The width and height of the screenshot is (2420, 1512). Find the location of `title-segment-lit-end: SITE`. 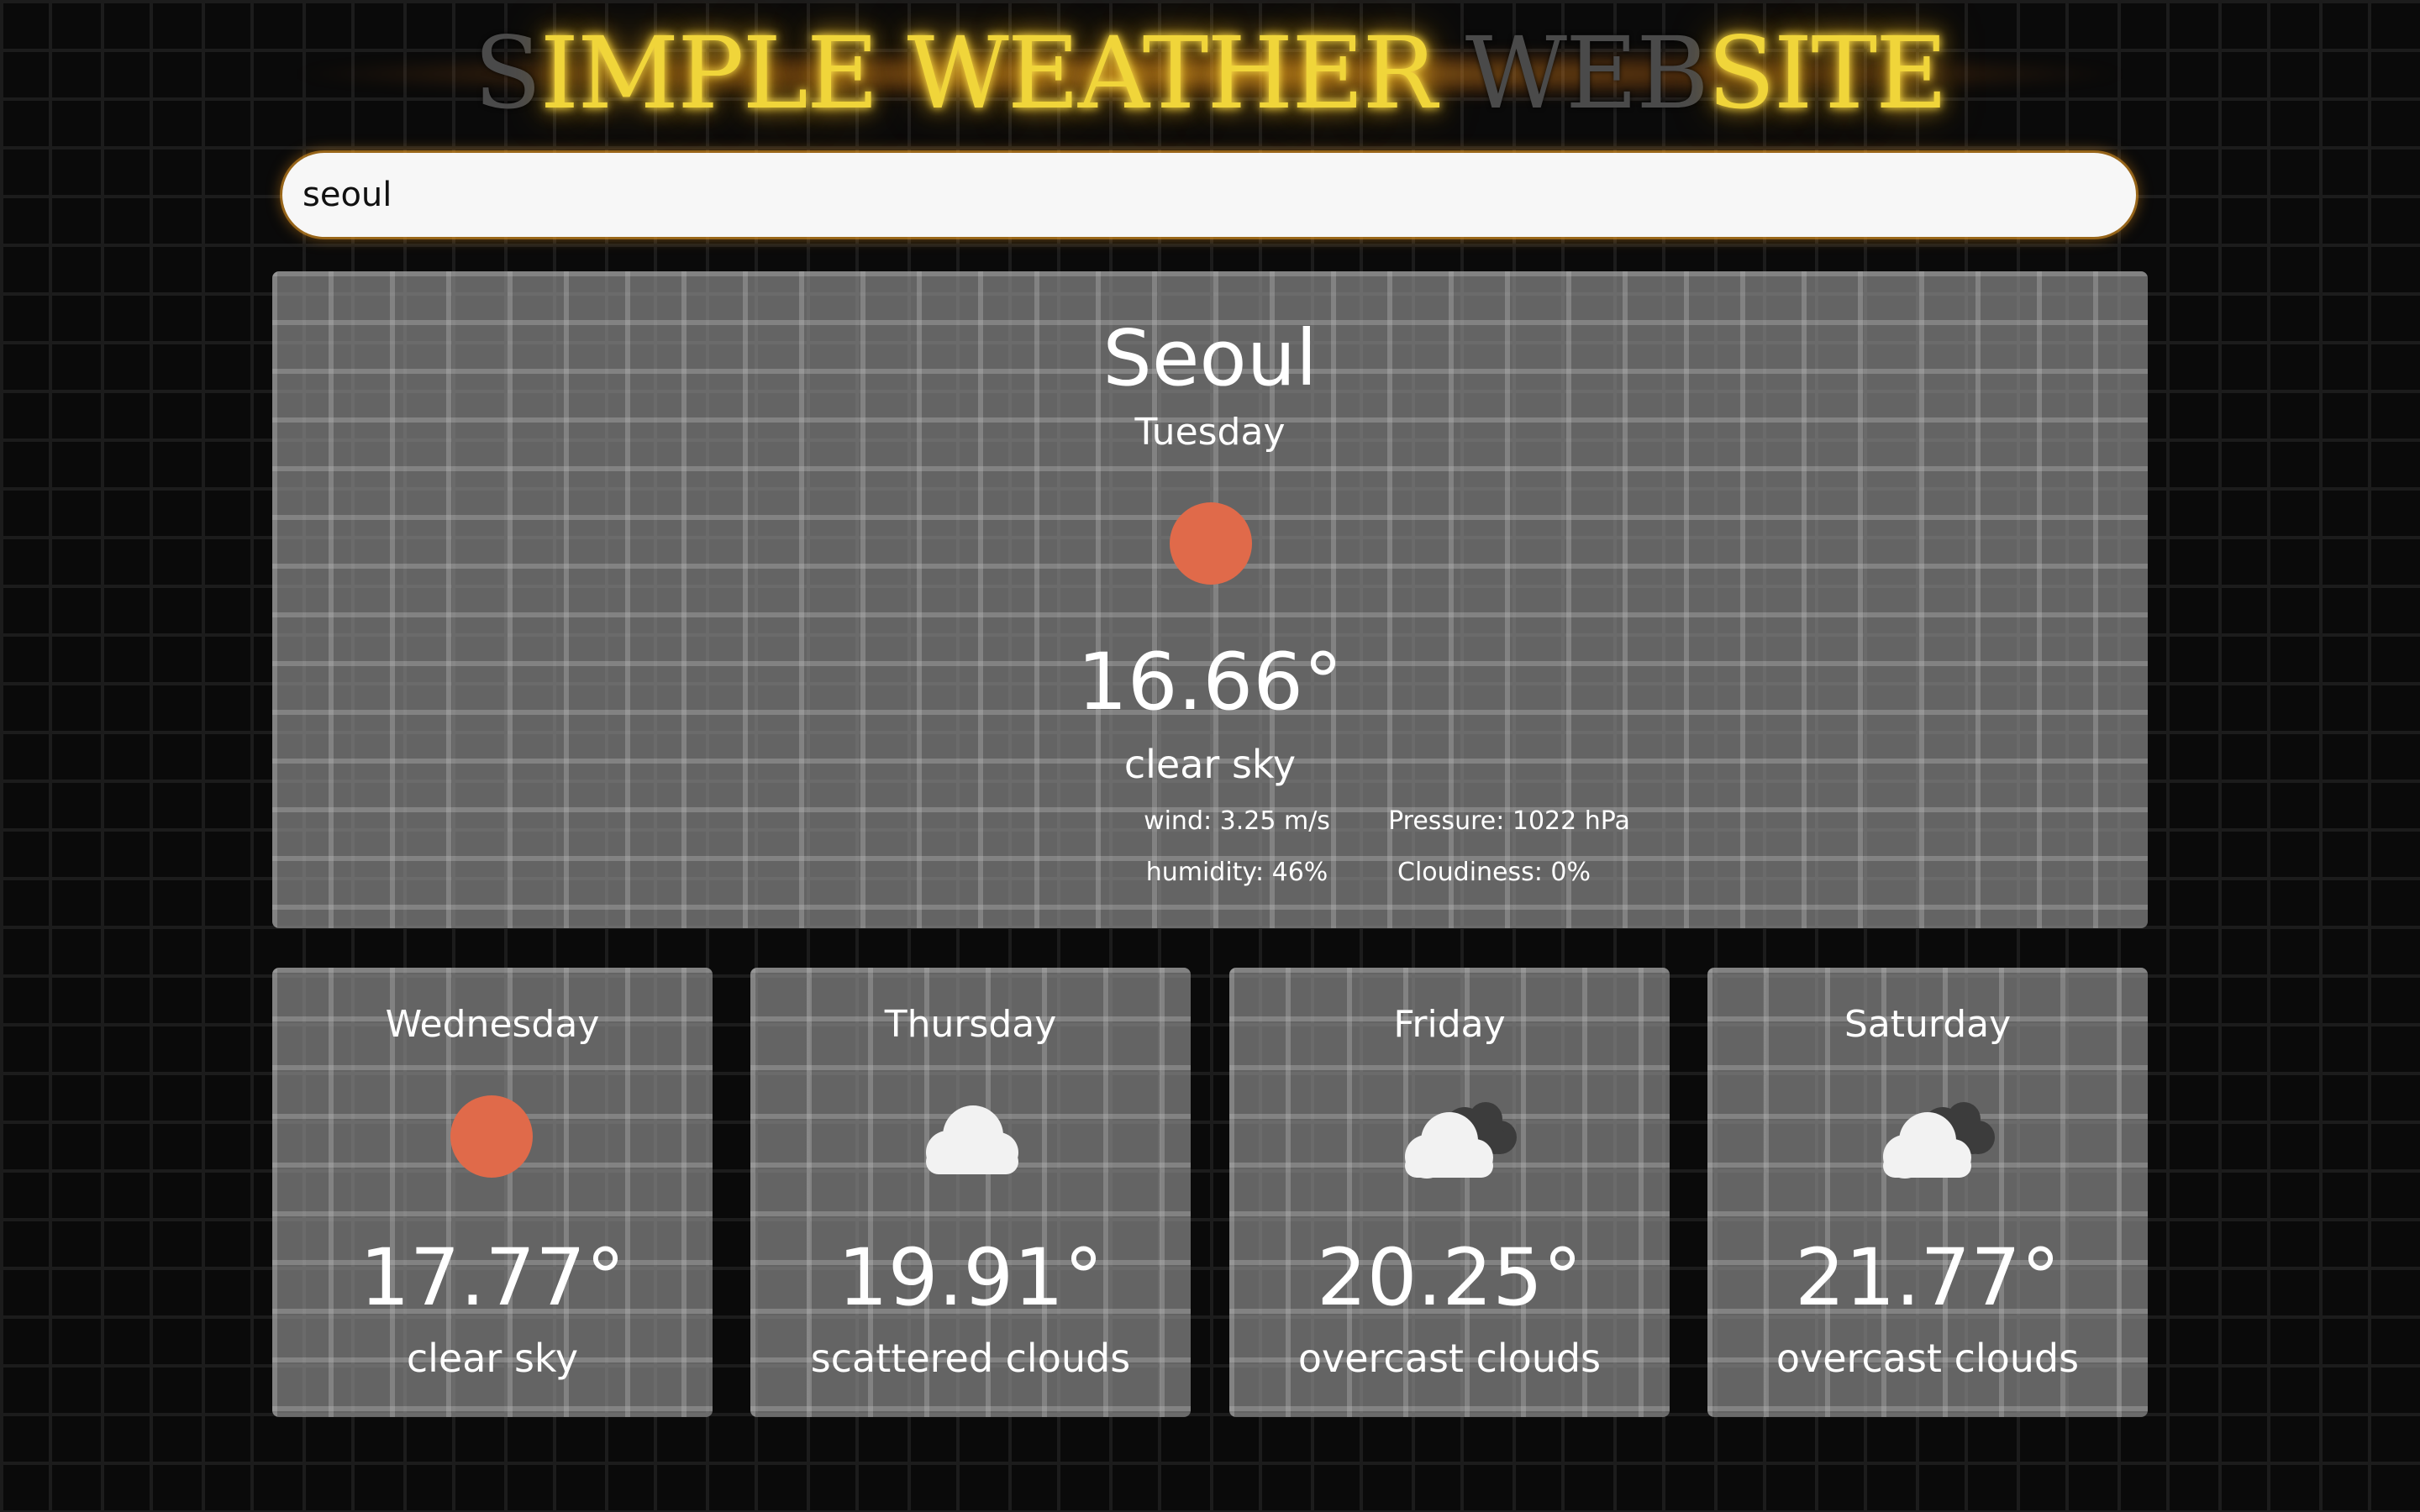

title-segment-lit-end: SITE is located at coordinates (1827, 73).